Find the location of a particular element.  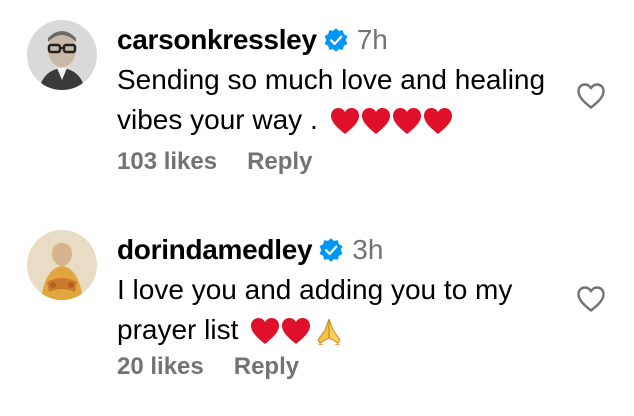

comment-meta: 103 likes Reply is located at coordinates (214, 162).